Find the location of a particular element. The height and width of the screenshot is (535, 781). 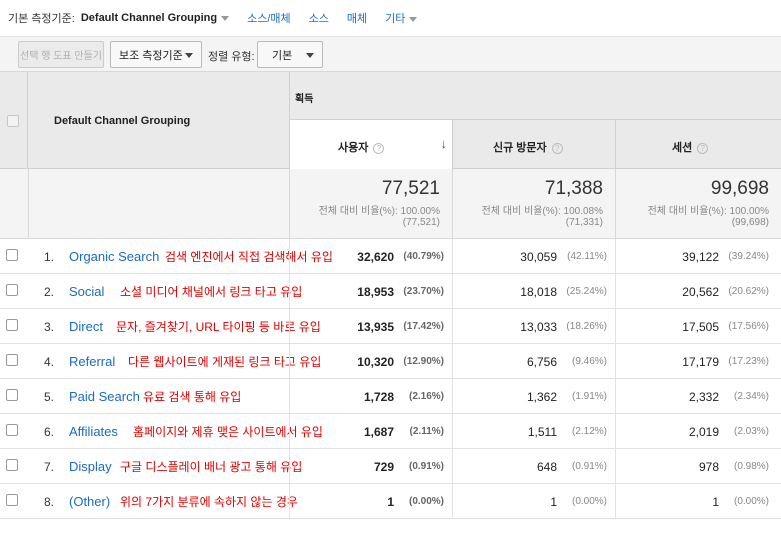

new-users-cell: 30,059 (42.11%) is located at coordinates (533, 256).